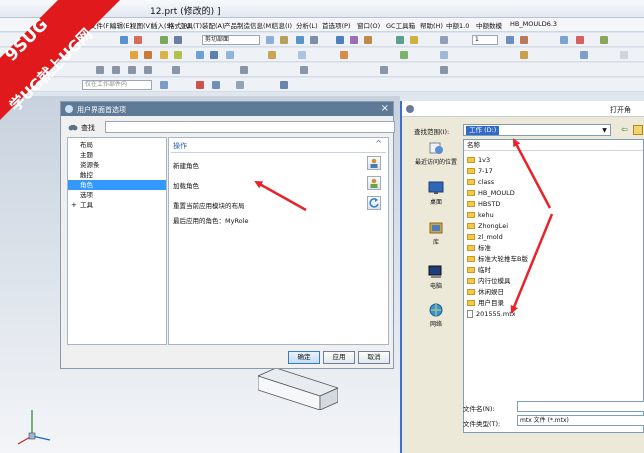  What do you see at coordinates (385, 108) in the screenshot?
I see `close-icon: ×` at bounding box center [385, 108].